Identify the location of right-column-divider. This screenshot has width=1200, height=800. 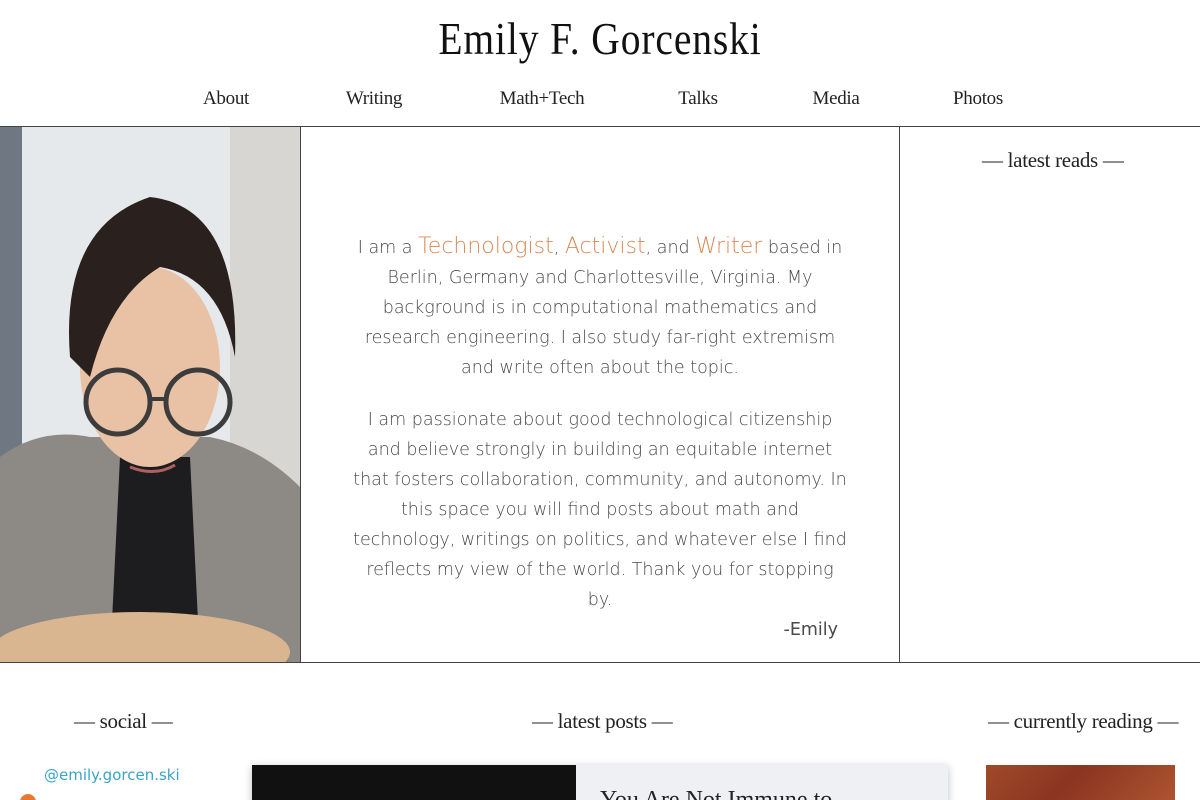
(899, 394).